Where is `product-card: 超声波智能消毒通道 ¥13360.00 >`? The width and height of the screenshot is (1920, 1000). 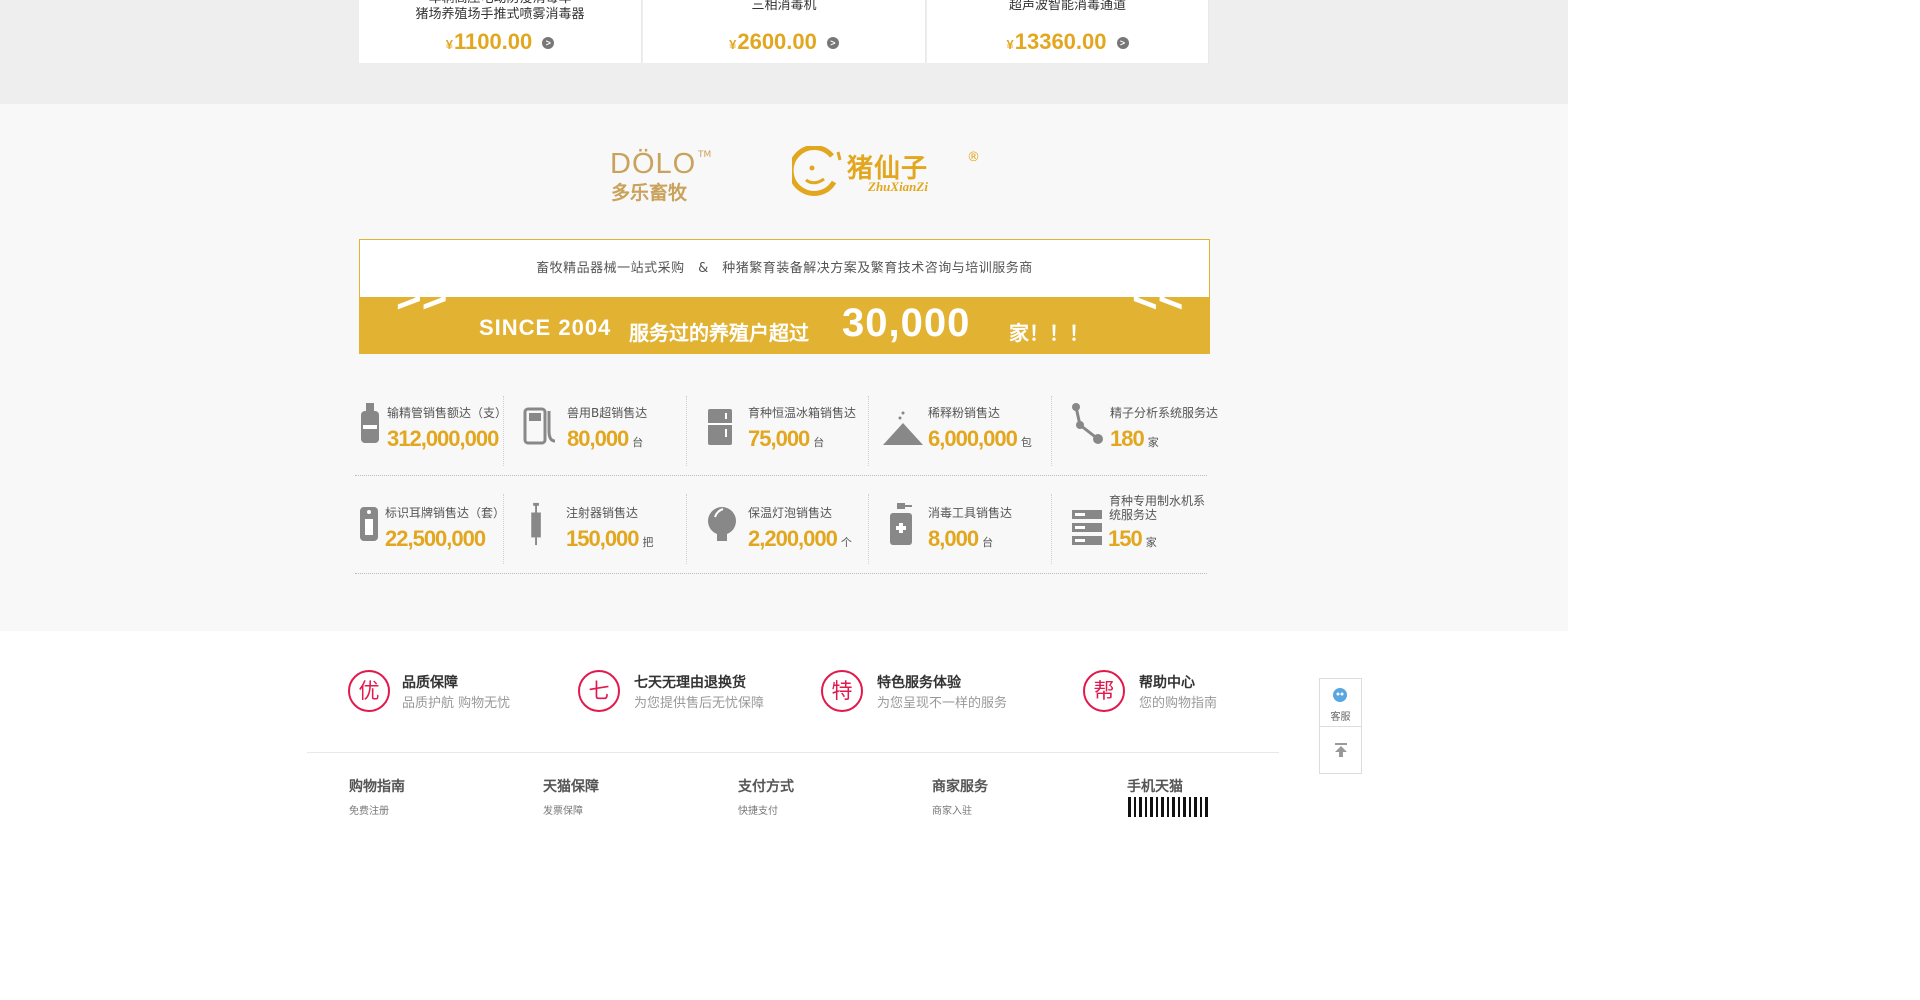 product-card: 超声波智能消毒通道 ¥13360.00 > is located at coordinates (1068, 31).